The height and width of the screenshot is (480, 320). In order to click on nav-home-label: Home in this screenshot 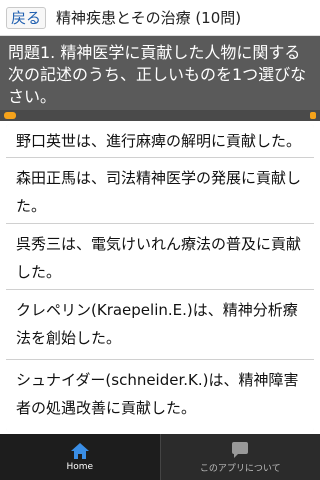, I will do `click(80, 467)`.